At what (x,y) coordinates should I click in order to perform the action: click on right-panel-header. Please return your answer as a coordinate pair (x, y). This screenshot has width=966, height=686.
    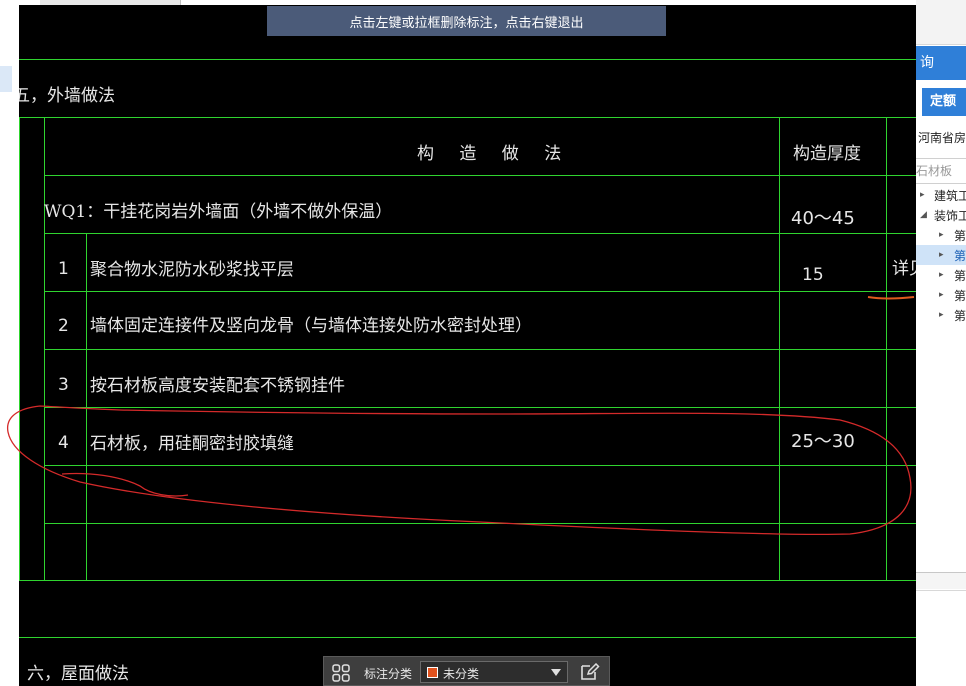
    Looking at the image, I should click on (941, 22).